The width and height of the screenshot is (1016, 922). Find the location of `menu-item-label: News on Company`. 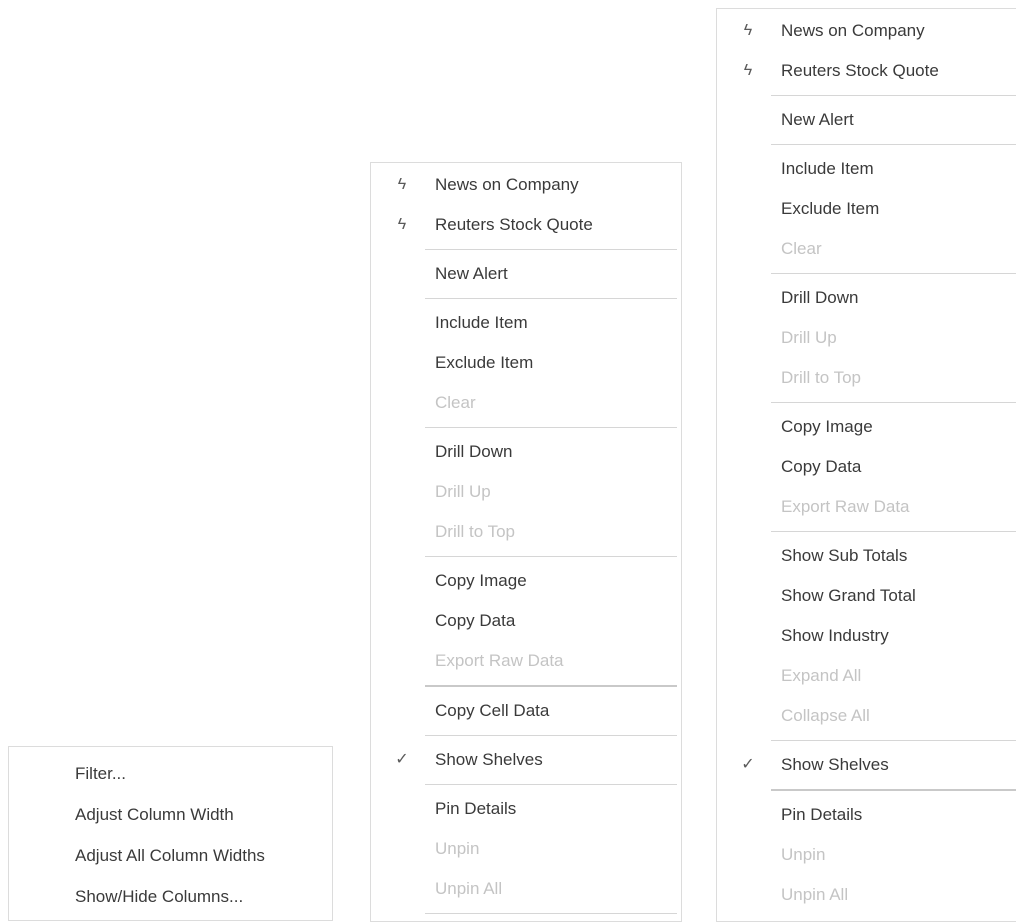

menu-item-label: News on Company is located at coordinates (853, 30).